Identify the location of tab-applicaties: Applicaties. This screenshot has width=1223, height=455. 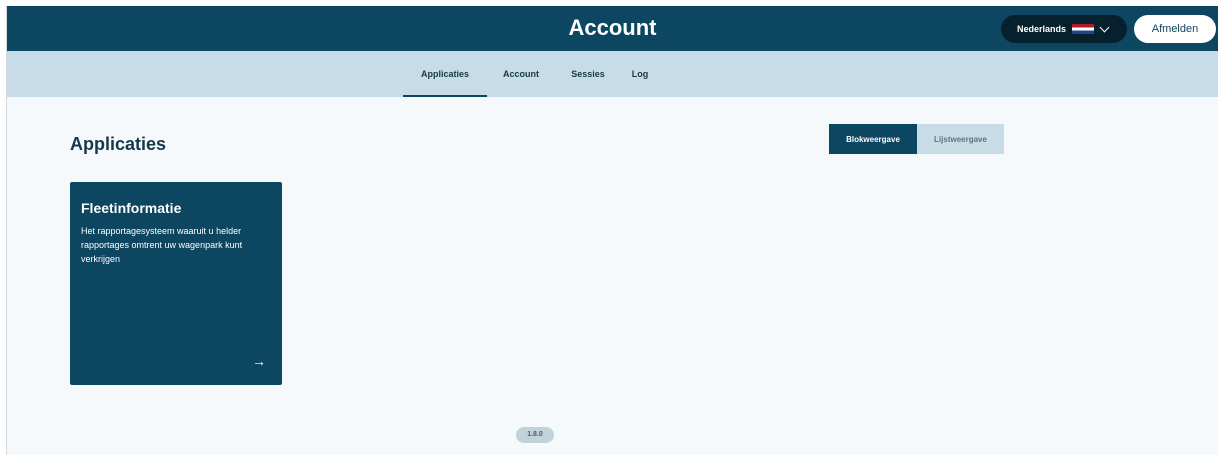
(445, 74).